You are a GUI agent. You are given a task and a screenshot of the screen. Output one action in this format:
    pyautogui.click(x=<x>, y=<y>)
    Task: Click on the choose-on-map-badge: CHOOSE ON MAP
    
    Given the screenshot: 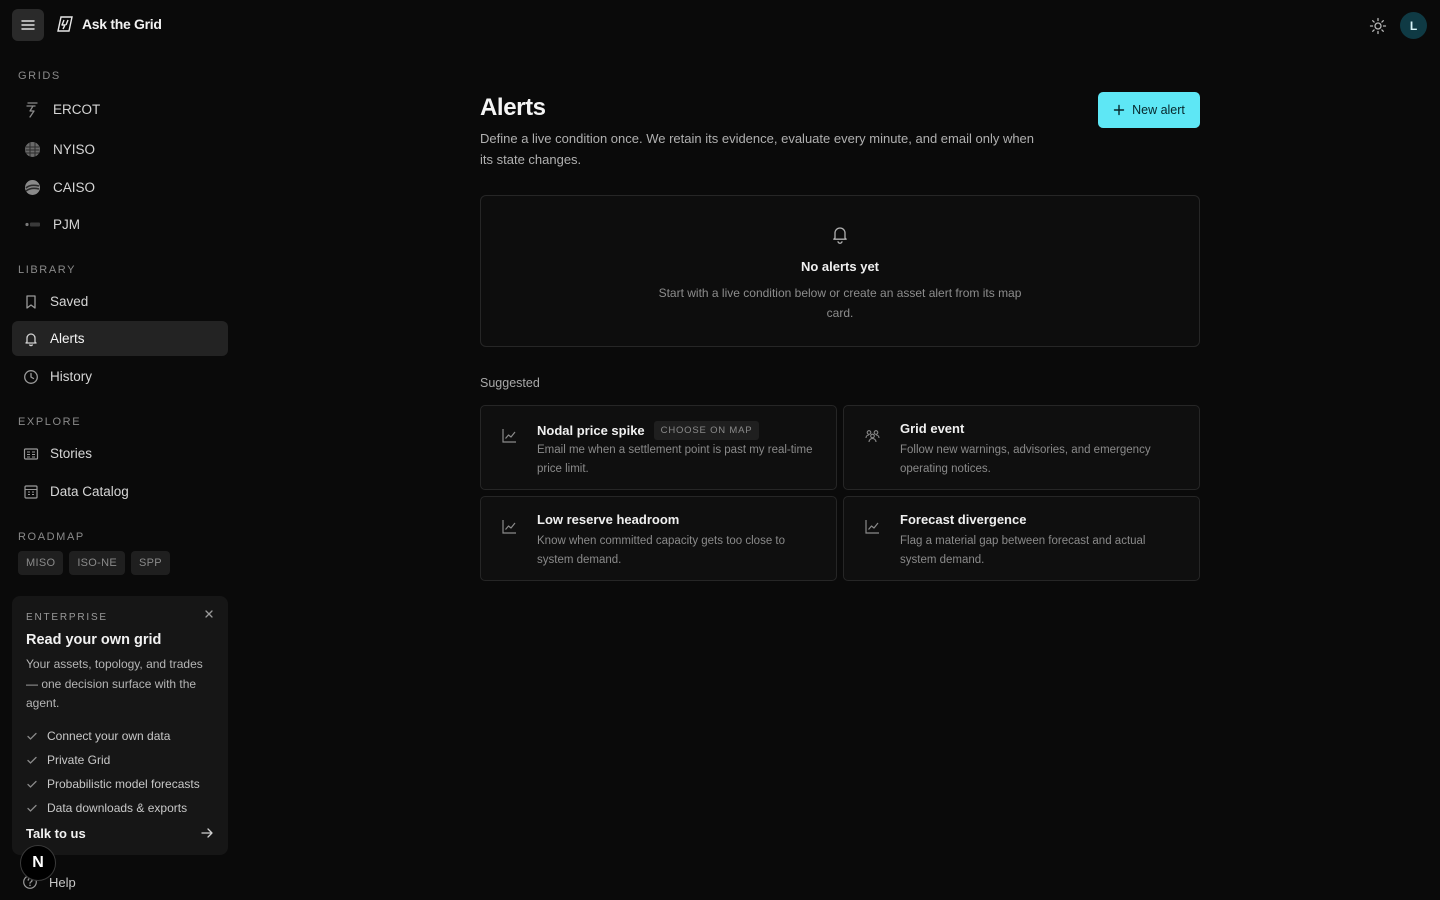 What is the action you would take?
    pyautogui.click(x=706, y=430)
    